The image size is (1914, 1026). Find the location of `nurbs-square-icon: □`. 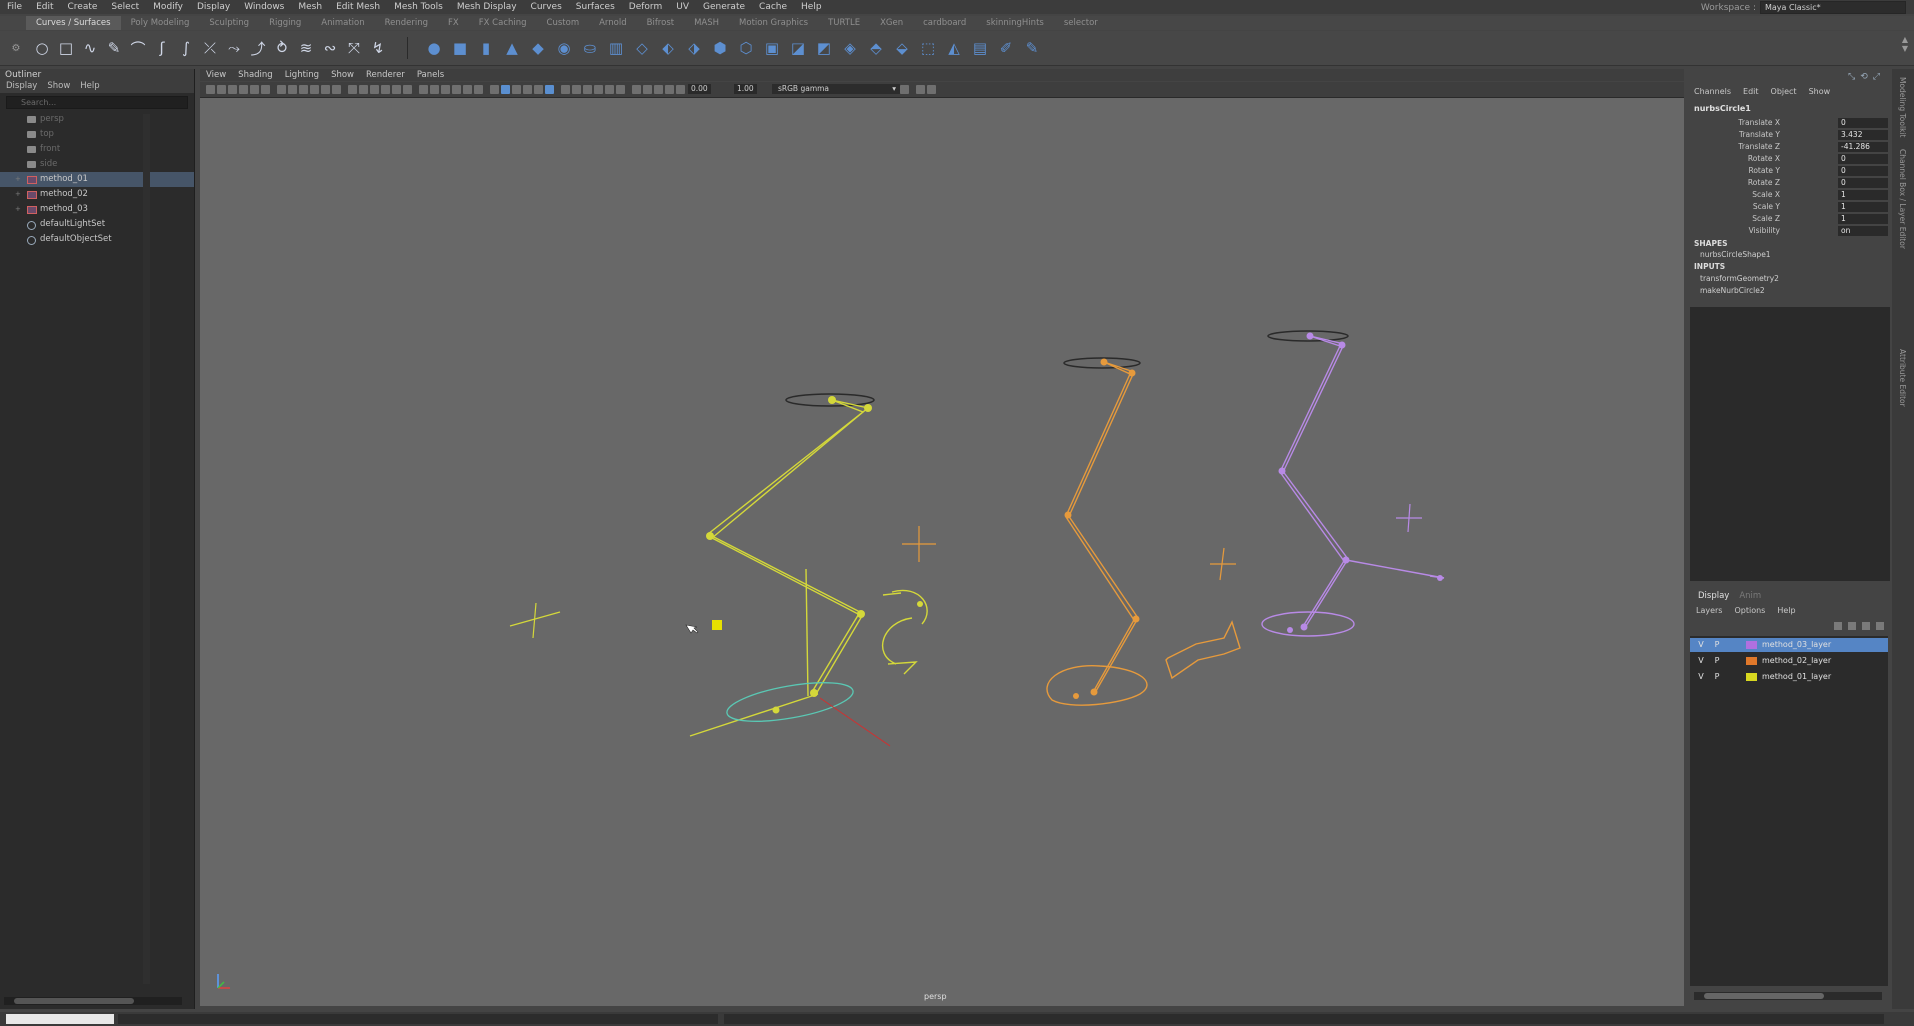

nurbs-square-icon: □ is located at coordinates (66, 48).